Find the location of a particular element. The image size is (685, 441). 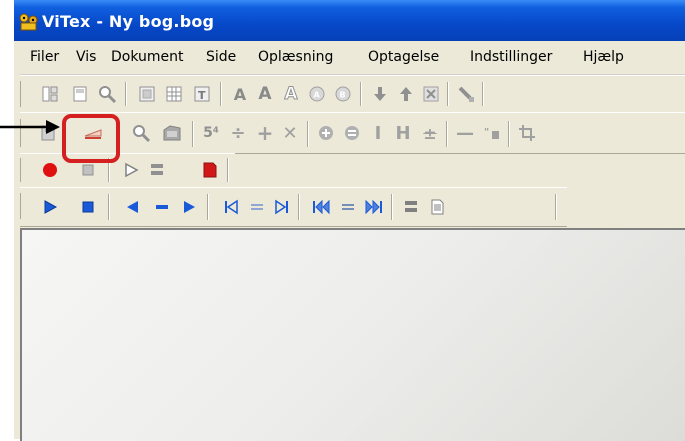

app-logo-icon is located at coordinates (29, 22).